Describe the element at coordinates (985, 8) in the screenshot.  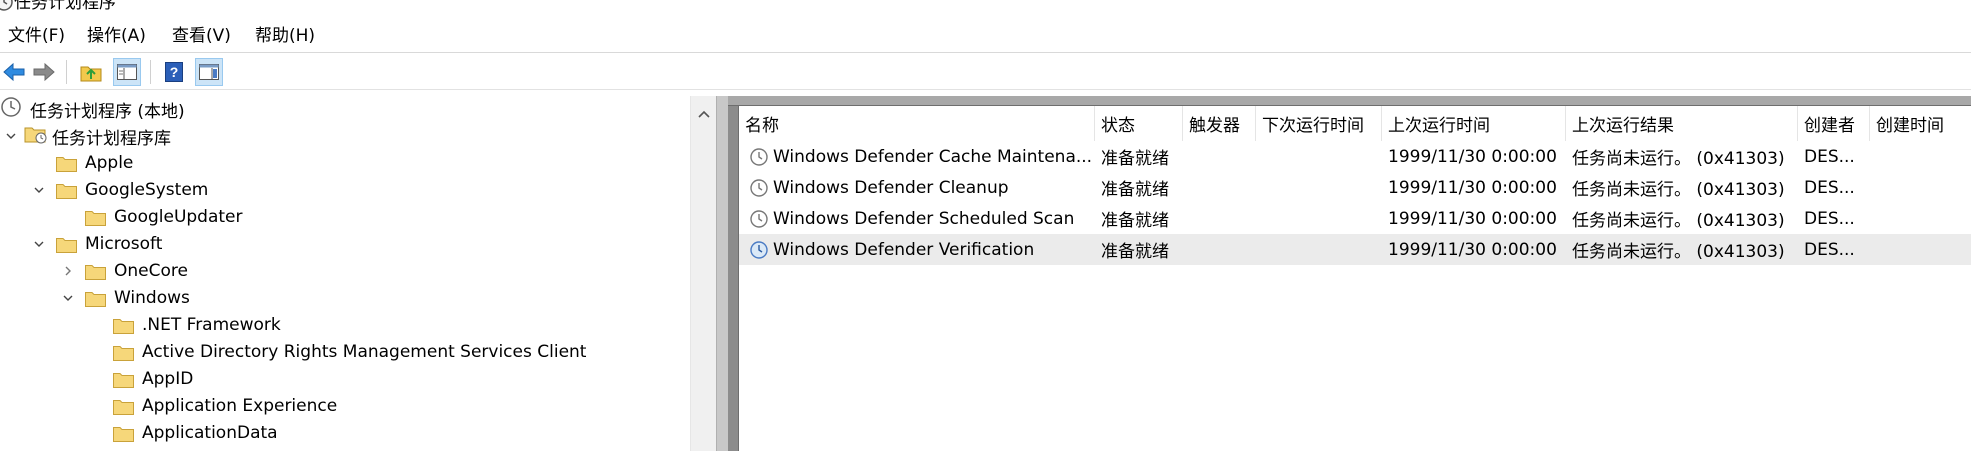
I see `title-bar: 任务计划程序` at that location.